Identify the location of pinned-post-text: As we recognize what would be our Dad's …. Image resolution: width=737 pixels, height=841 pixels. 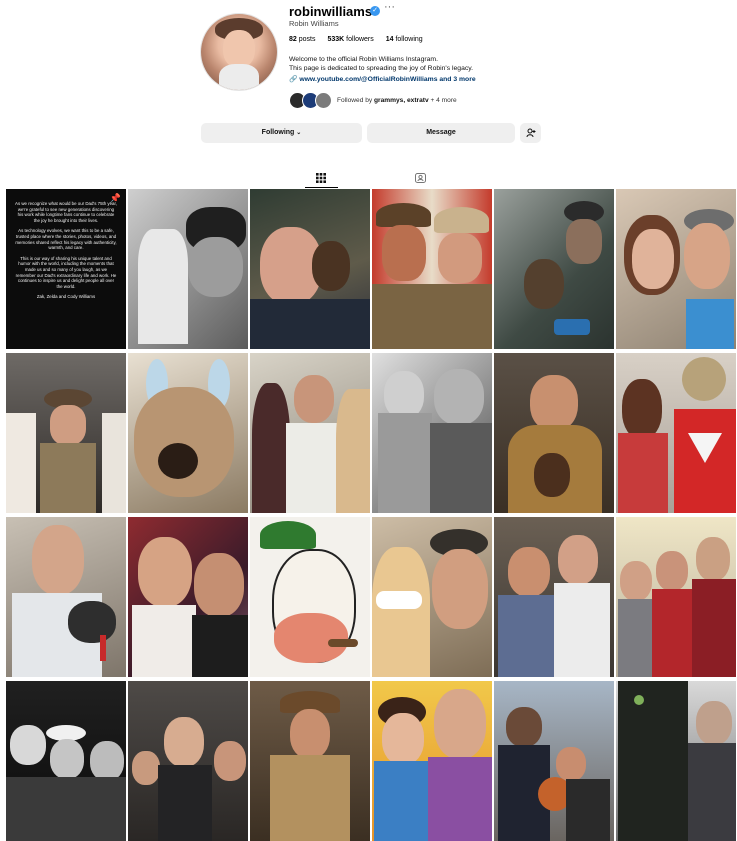
(66, 250).